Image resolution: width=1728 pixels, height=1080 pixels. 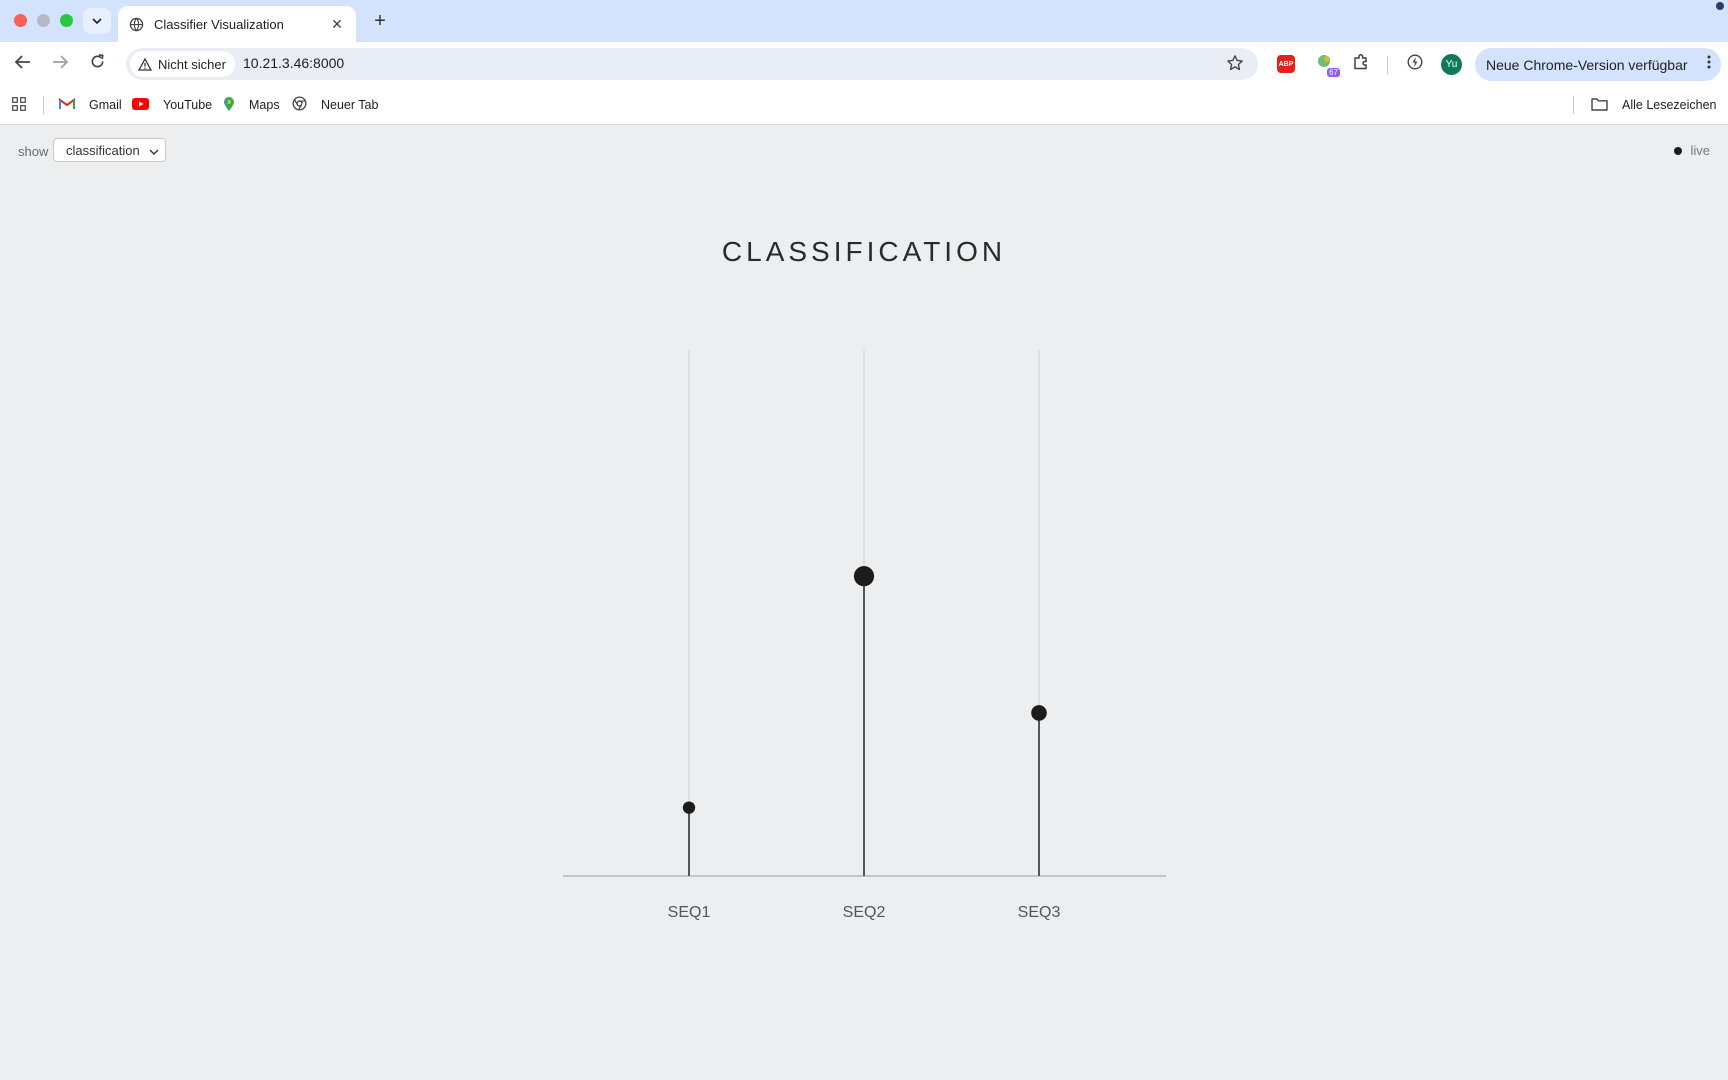 I want to click on chrome-update-button: Neue Chrome-Version verfügbar, so click(x=1598, y=64).